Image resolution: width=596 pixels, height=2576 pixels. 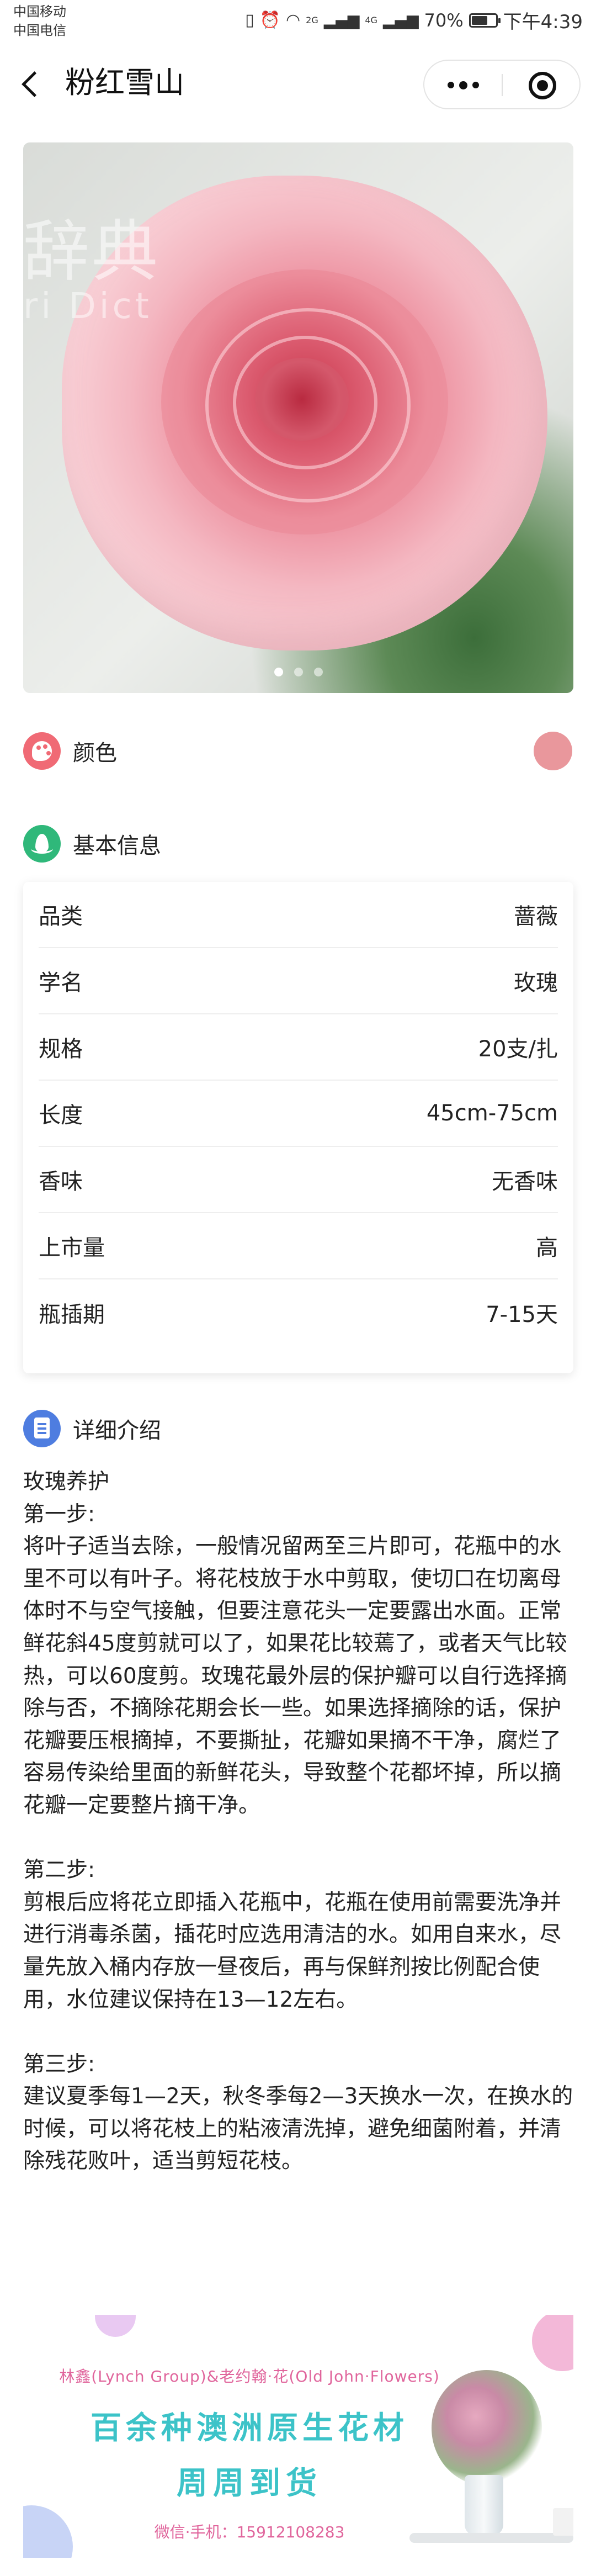 I want to click on info-value: 高, so click(x=547, y=1248).